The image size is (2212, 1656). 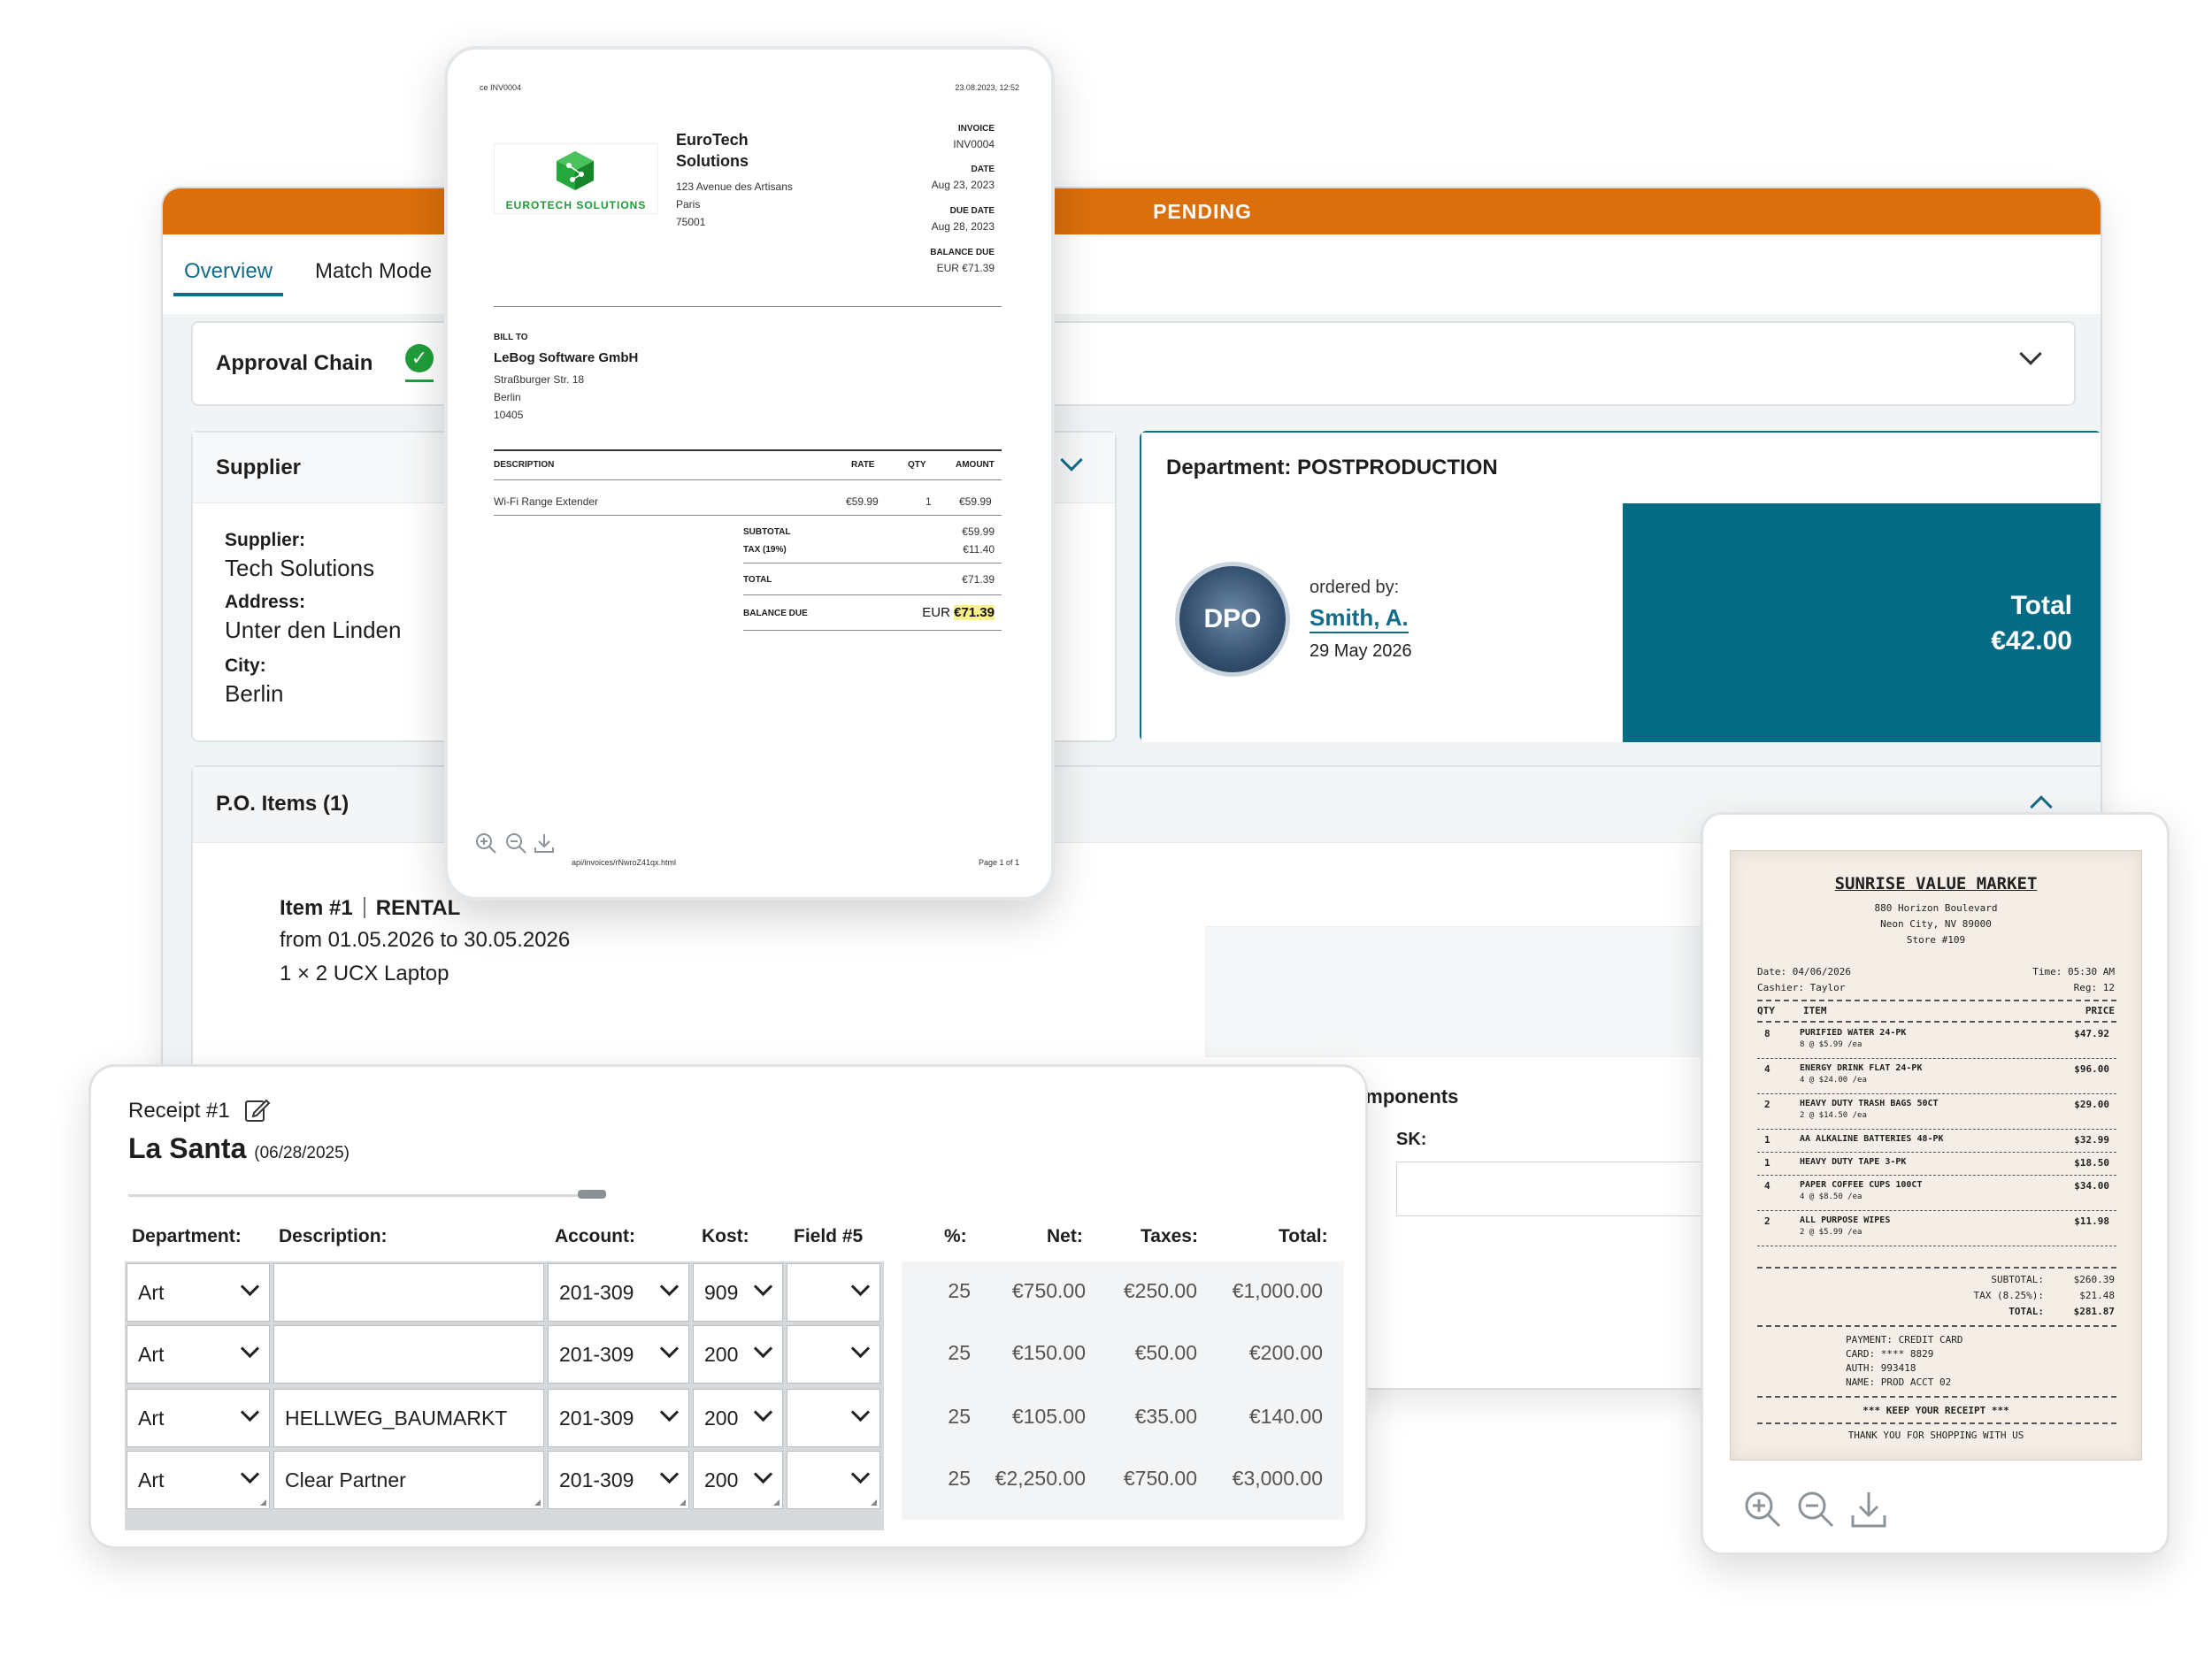 I want to click on city-label: City:, so click(x=246, y=666).